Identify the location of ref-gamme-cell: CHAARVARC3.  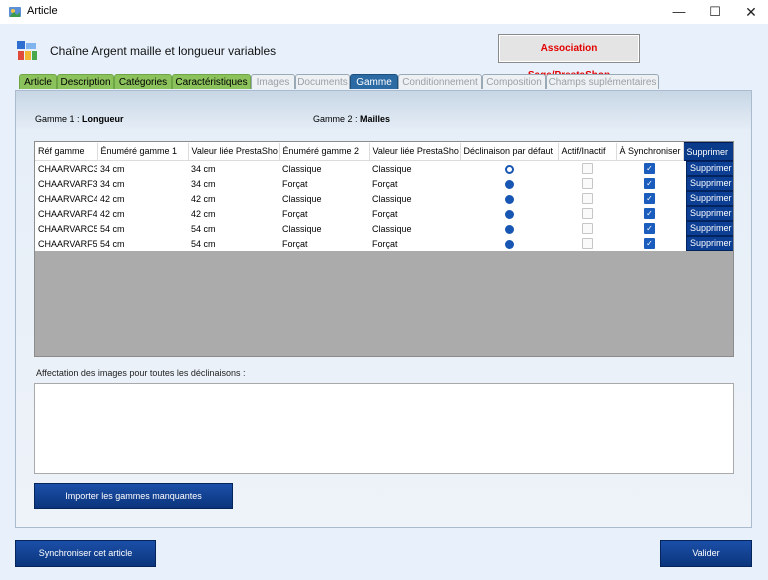
(66, 168).